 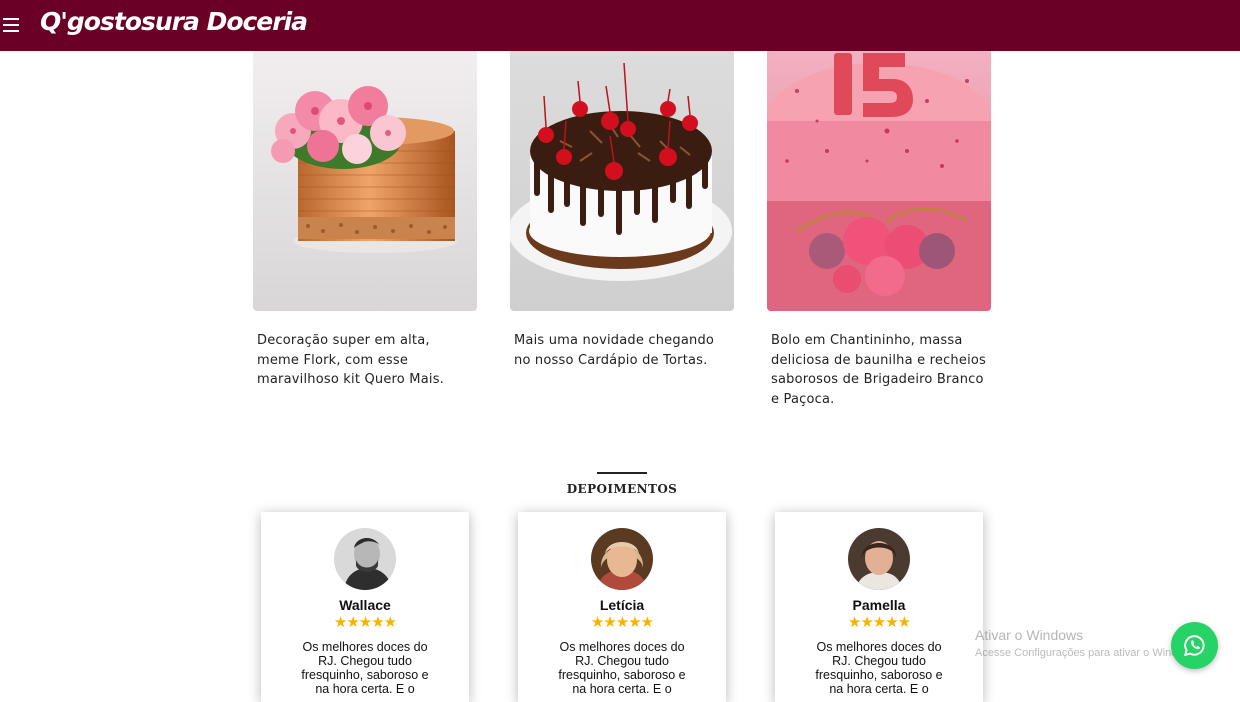 What do you see at coordinates (620, 25) in the screenshot?
I see `top-navbar: Q'gostosura Doceria` at bounding box center [620, 25].